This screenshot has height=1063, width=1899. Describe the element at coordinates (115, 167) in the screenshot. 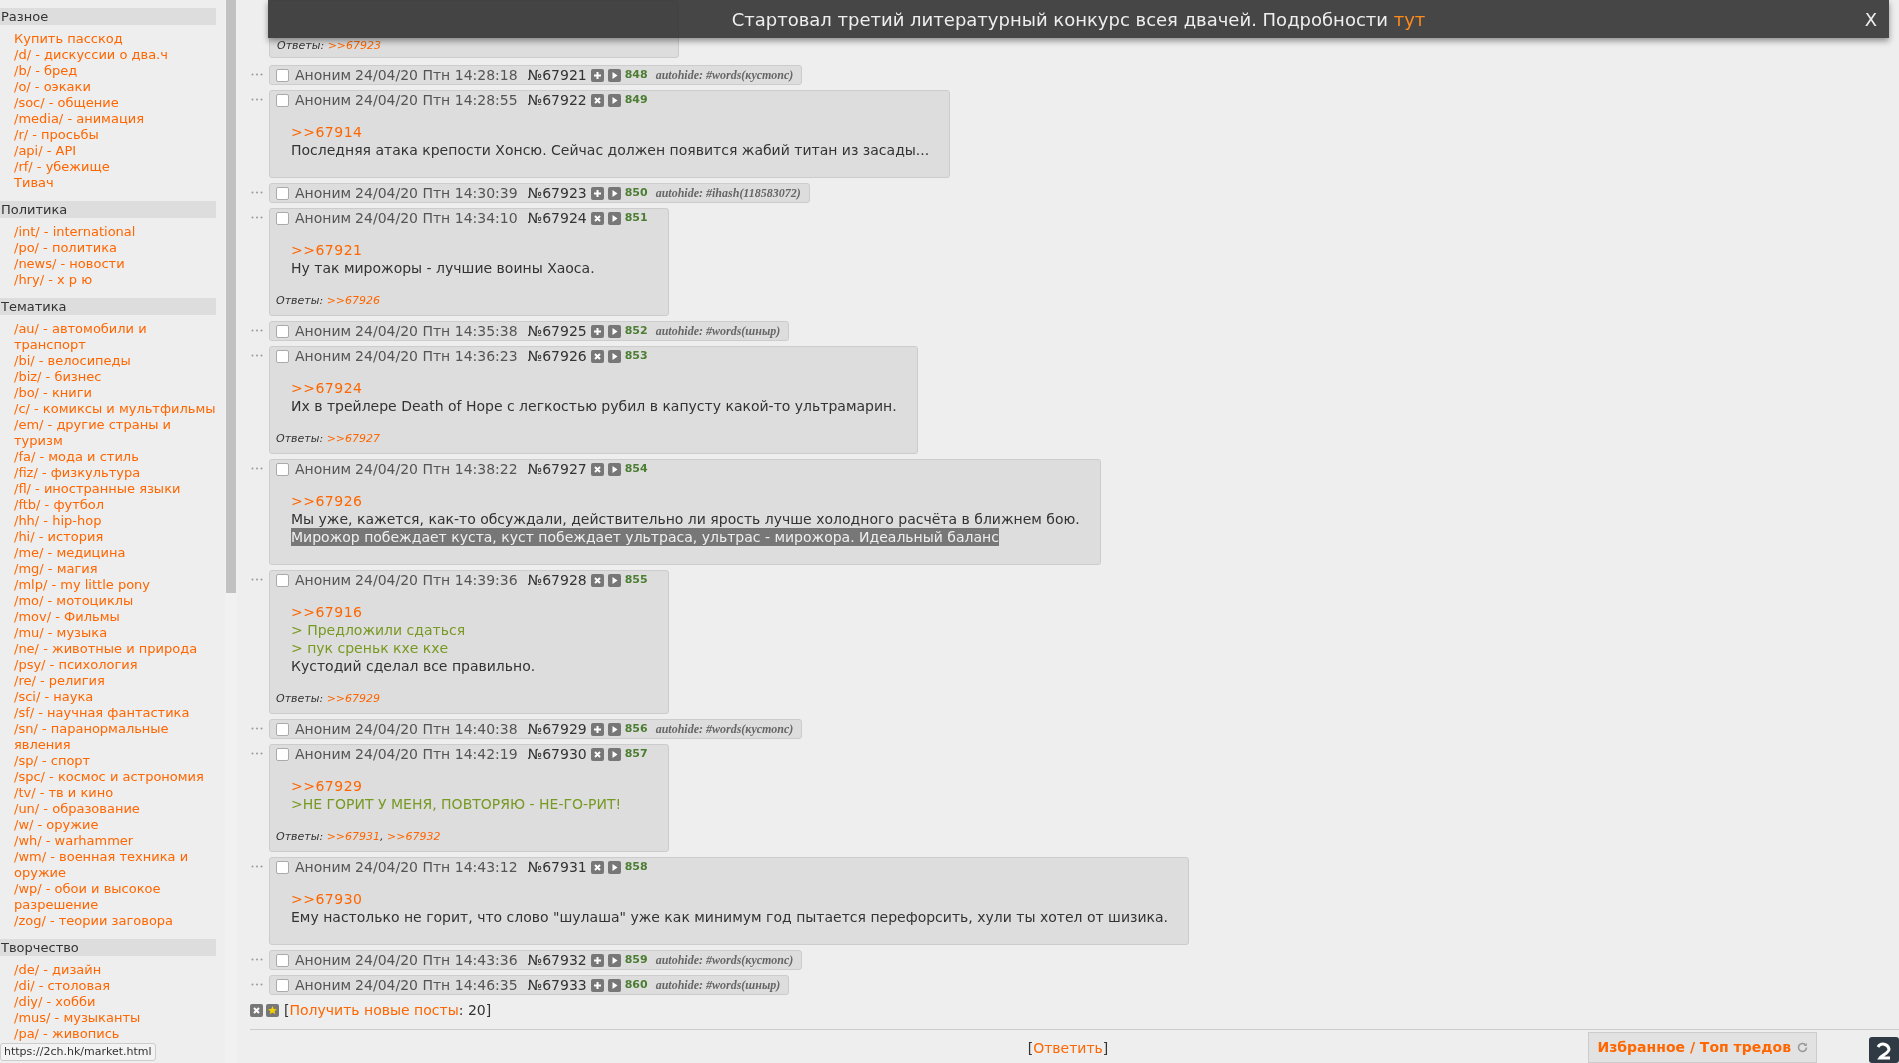

I see `sidebar-board-link: /rf/ - убежище` at that location.